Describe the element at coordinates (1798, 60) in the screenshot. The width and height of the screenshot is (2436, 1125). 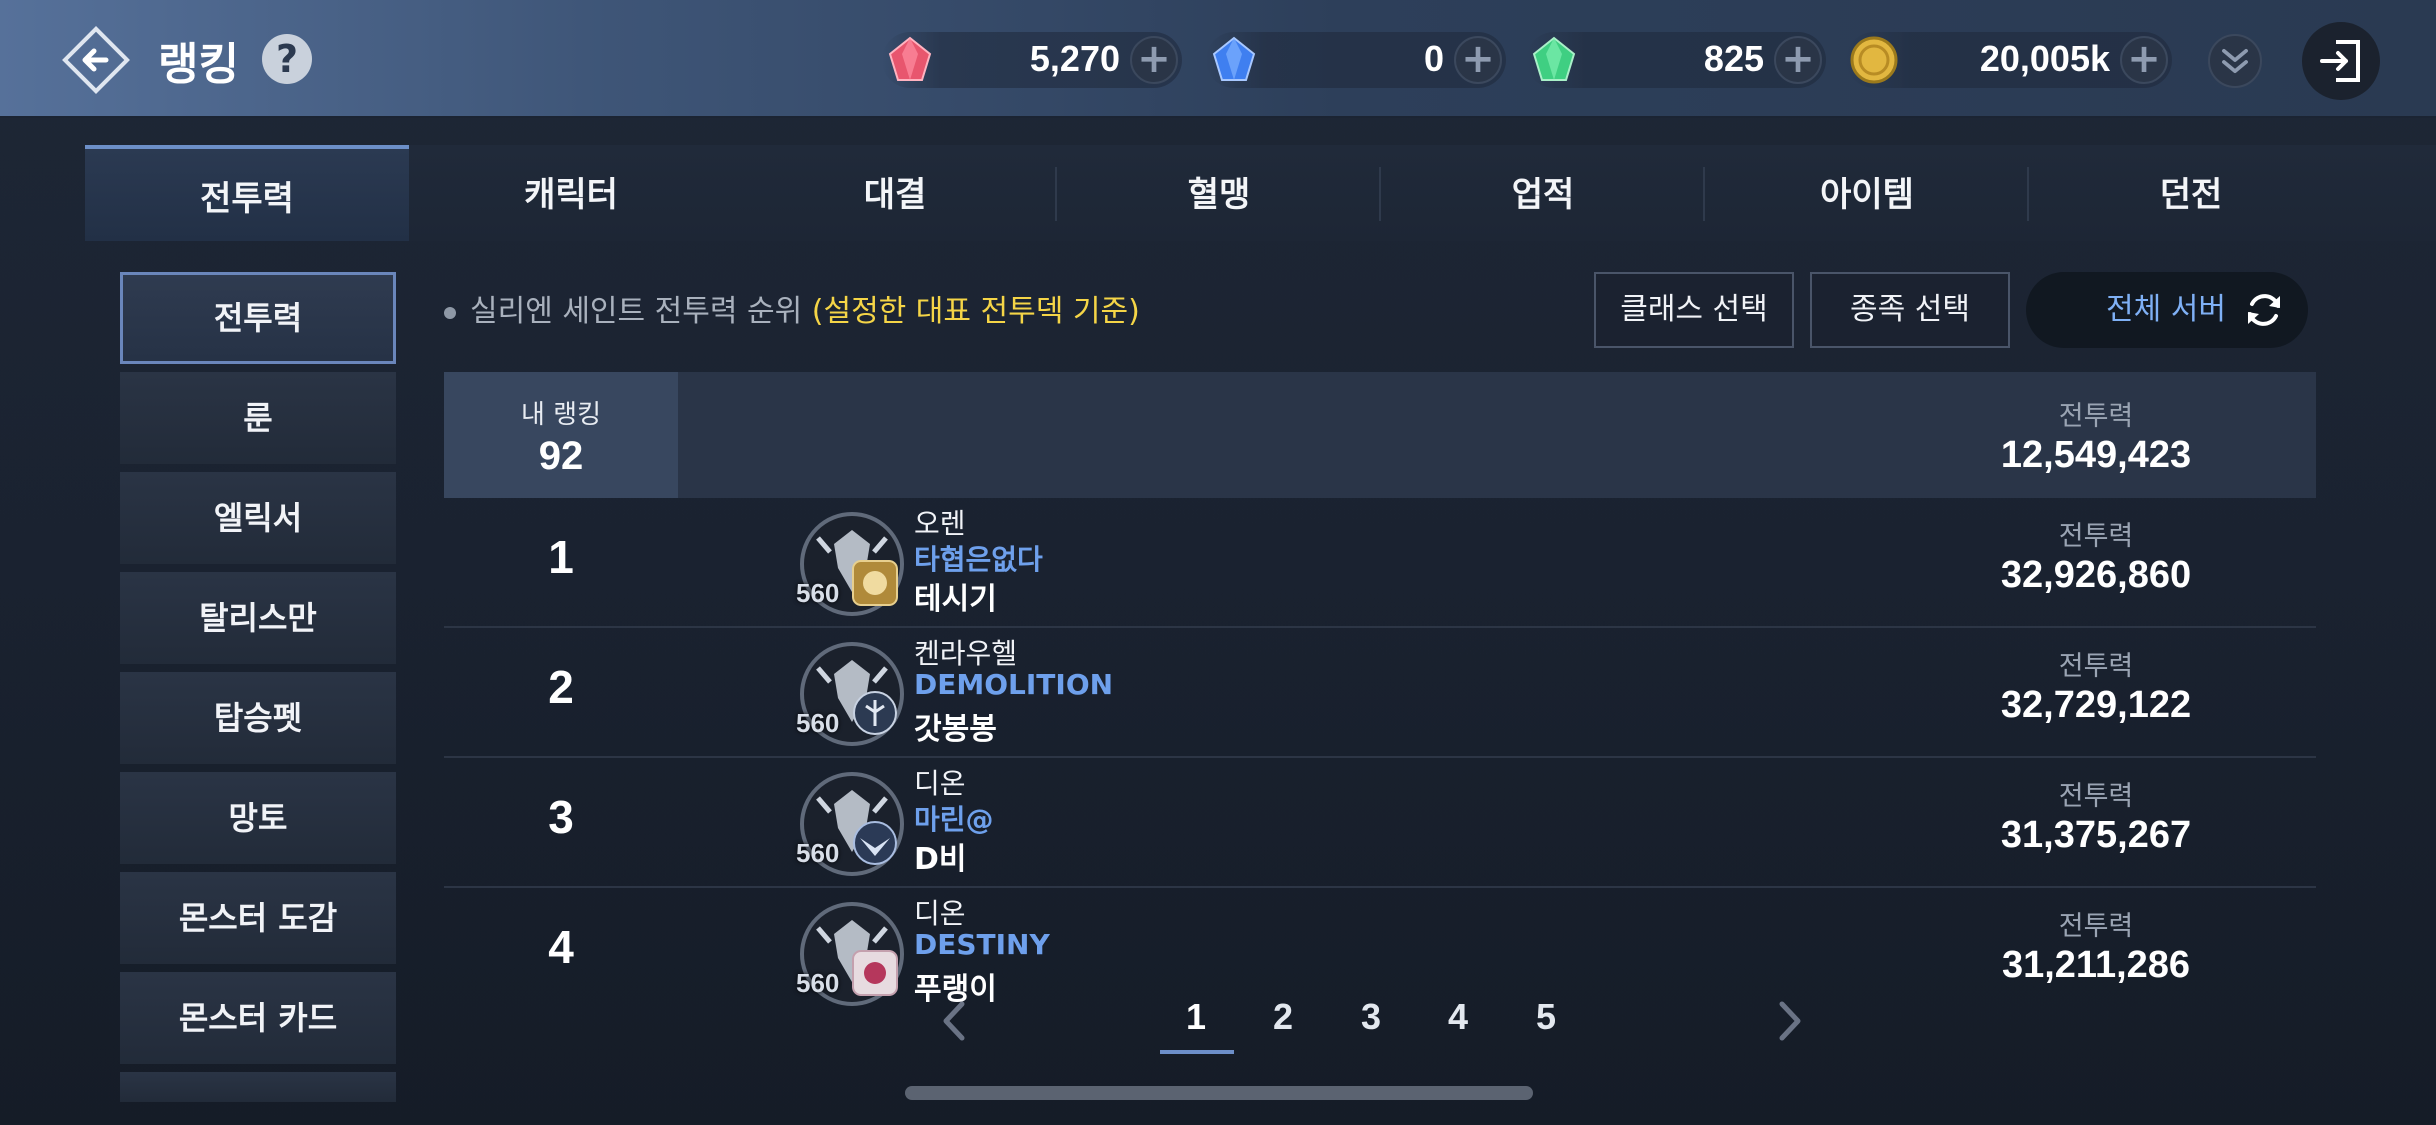
I see `add-green-gem-button: +` at that location.